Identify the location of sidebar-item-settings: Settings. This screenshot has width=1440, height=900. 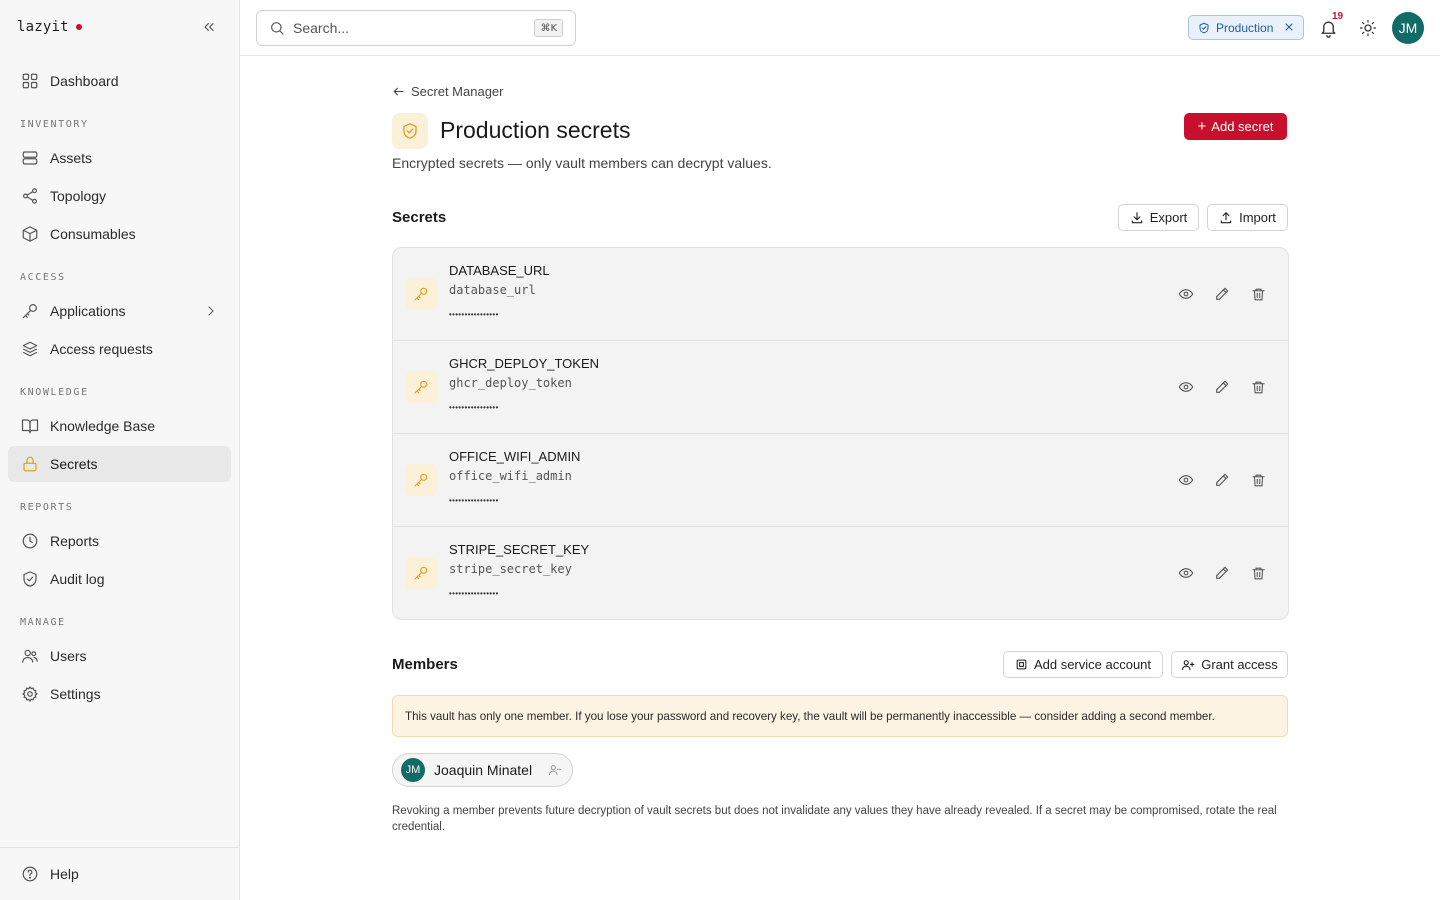
(119, 694).